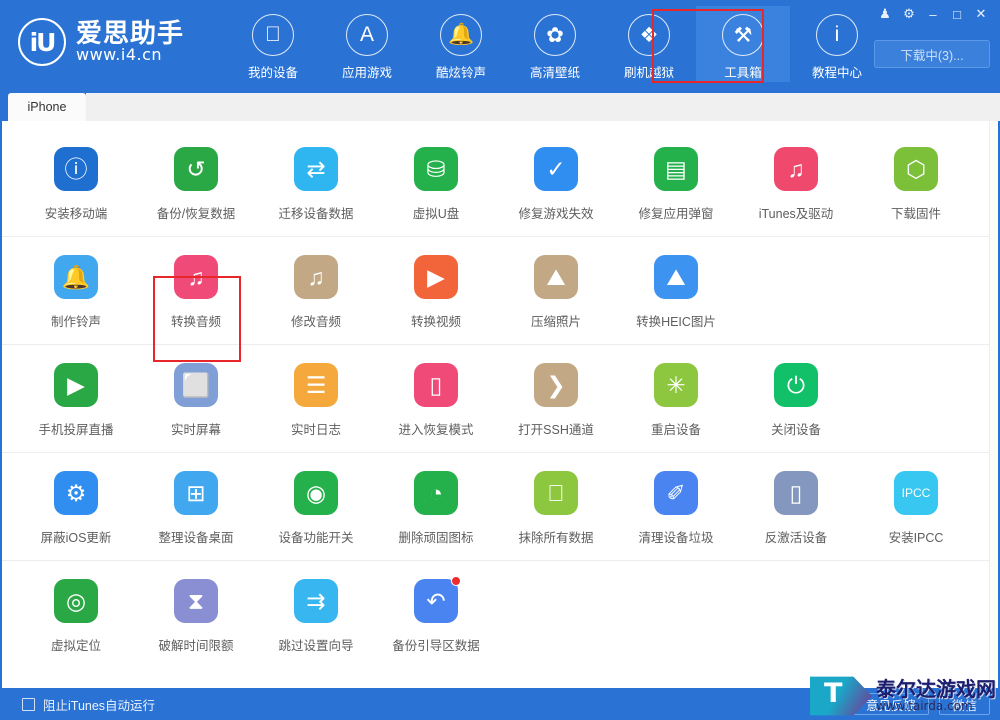 The width and height of the screenshot is (1000, 720). I want to click on tool-clean-junk: ✐ 清理设备垃圾, so click(676, 506).